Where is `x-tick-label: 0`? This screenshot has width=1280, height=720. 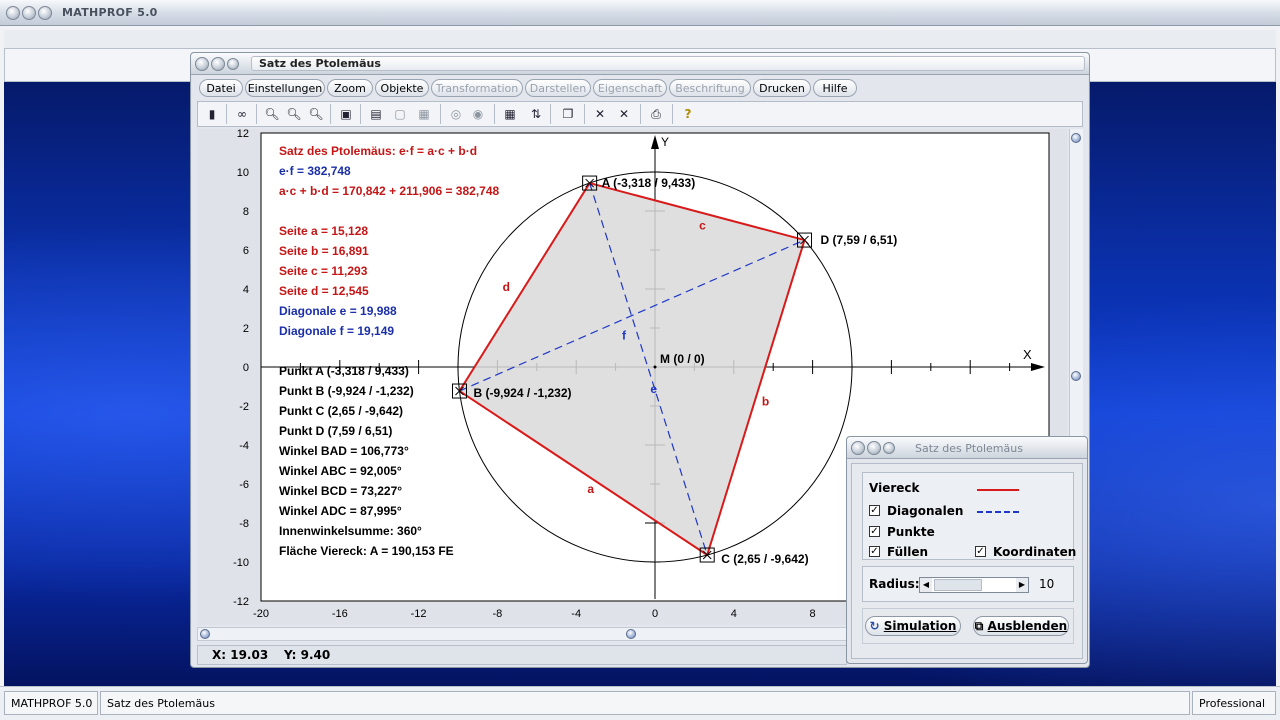
x-tick-label: 0 is located at coordinates (655, 614).